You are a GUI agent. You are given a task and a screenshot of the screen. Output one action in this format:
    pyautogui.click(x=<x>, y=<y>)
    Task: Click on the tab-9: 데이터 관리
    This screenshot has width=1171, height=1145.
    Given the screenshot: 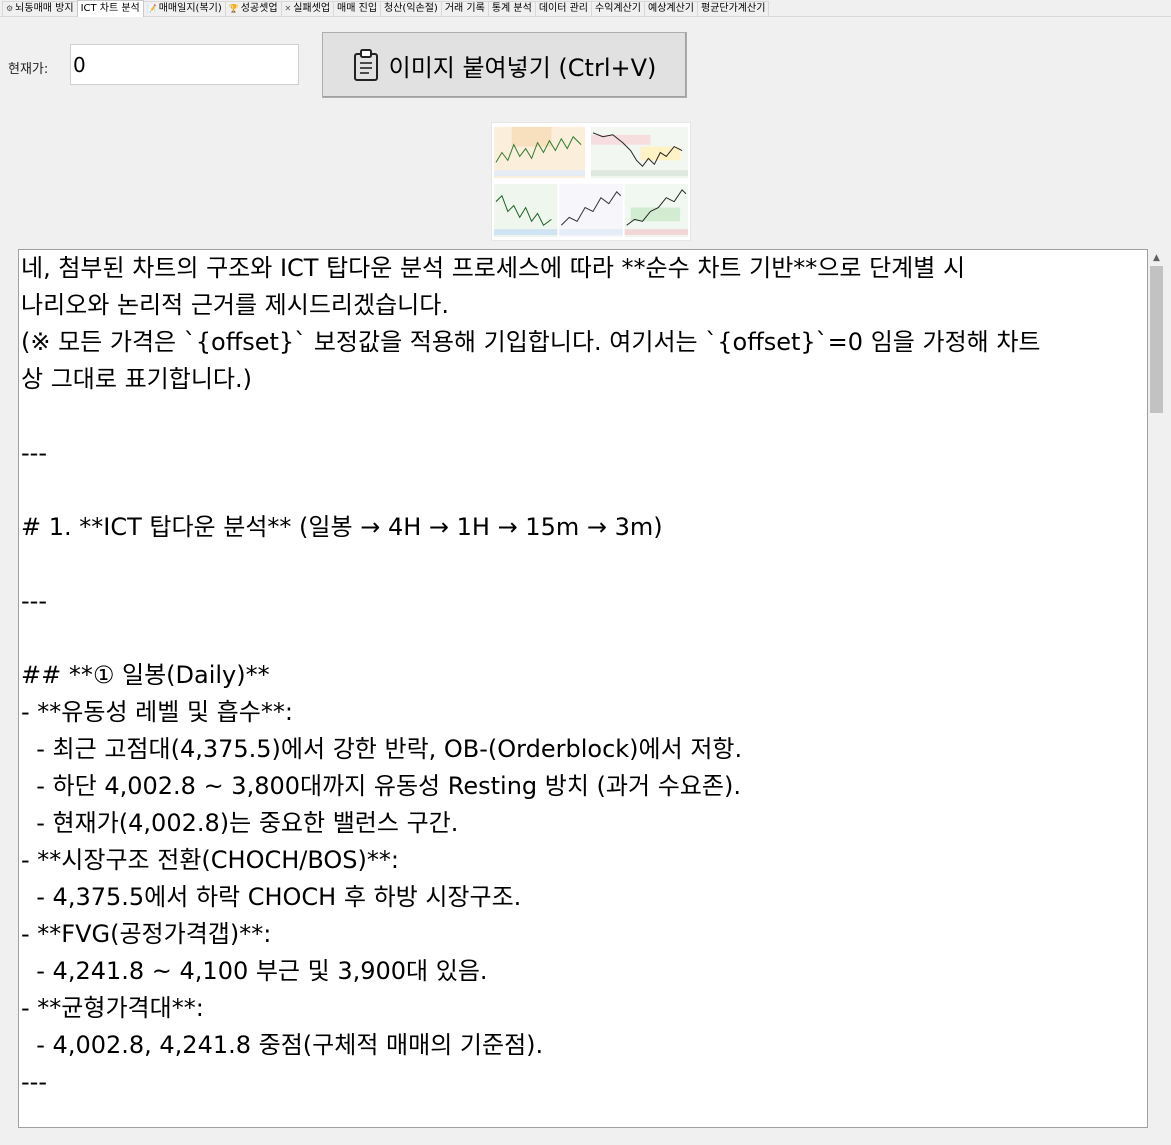 What is the action you would take?
    pyautogui.click(x=563, y=8)
    